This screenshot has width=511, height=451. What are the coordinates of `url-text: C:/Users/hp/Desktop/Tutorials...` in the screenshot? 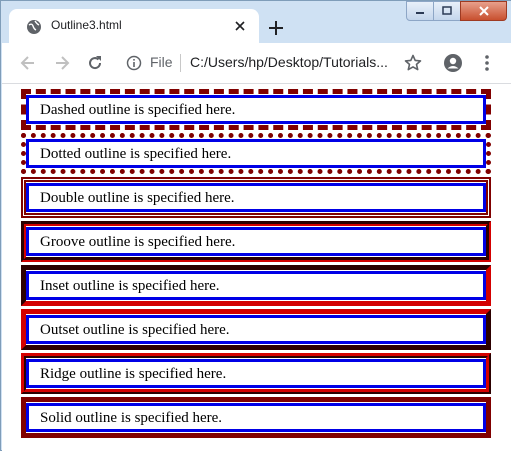 It's located at (289, 62).